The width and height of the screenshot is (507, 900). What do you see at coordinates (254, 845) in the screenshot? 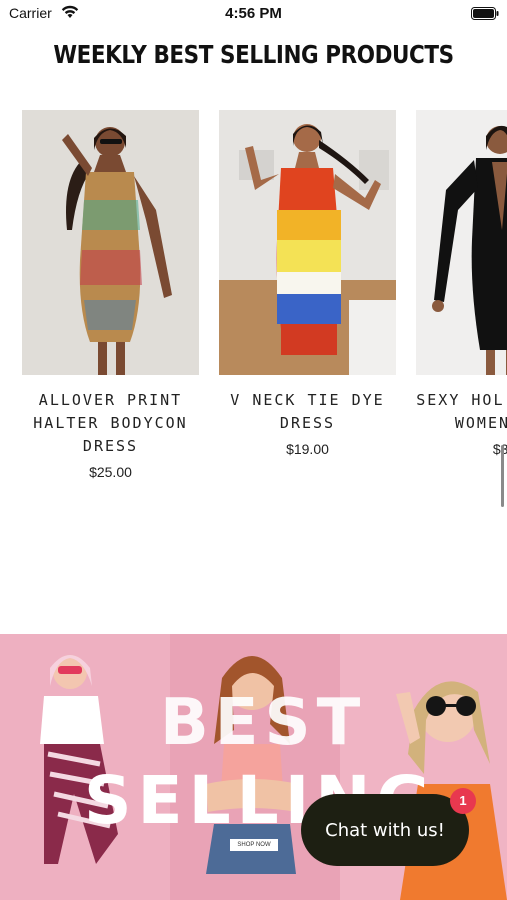
I see `shop-now-button: SHOP NOW` at bounding box center [254, 845].